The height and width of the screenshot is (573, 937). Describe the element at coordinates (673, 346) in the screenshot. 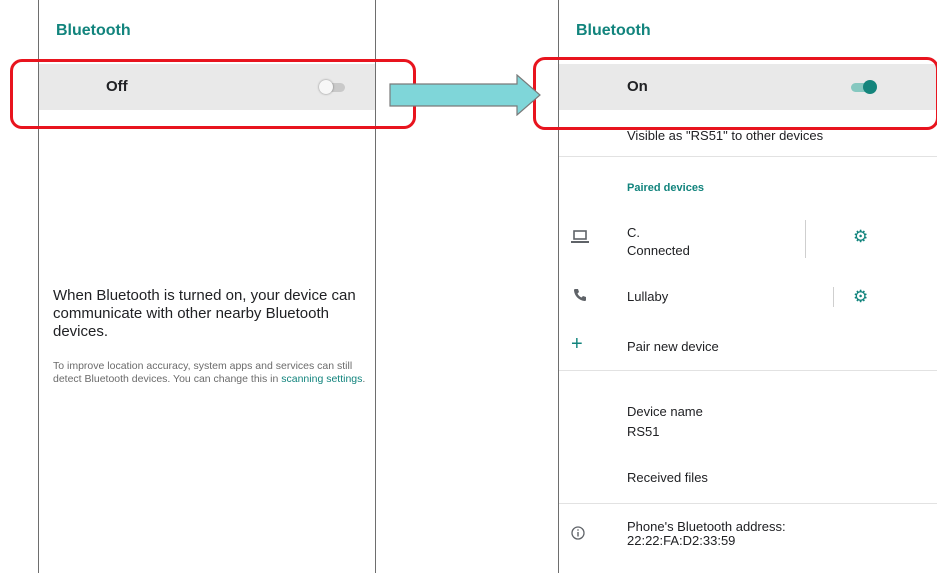

I see `pair-new-device-label: Pair new device` at that location.